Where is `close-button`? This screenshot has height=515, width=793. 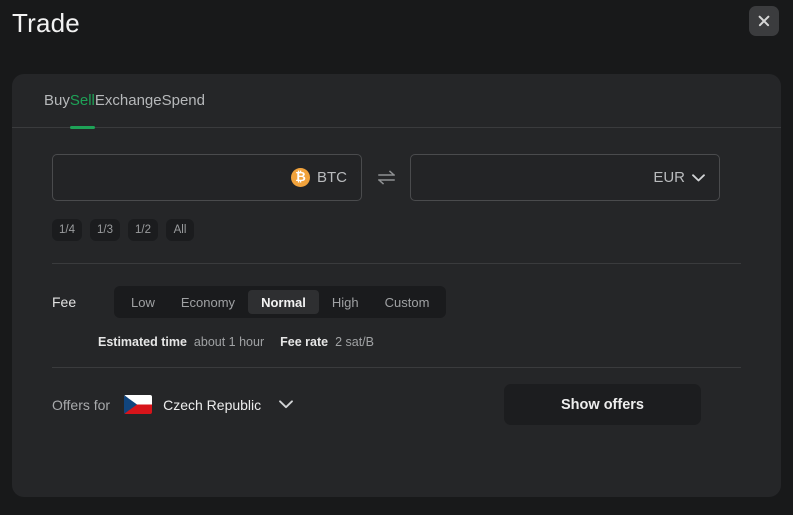
close-button is located at coordinates (764, 21).